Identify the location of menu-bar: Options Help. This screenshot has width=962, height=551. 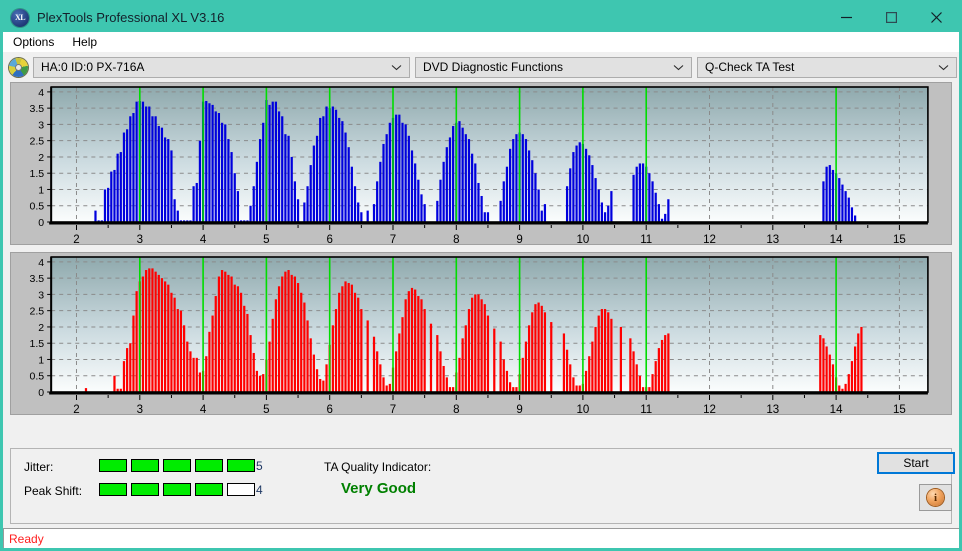
(481, 42).